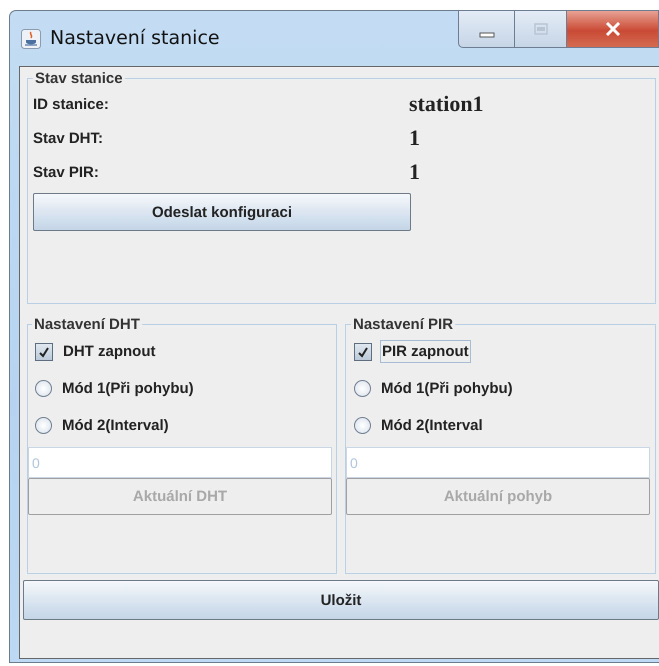  What do you see at coordinates (79, 78) in the screenshot?
I see `group-title: Stav stanice` at bounding box center [79, 78].